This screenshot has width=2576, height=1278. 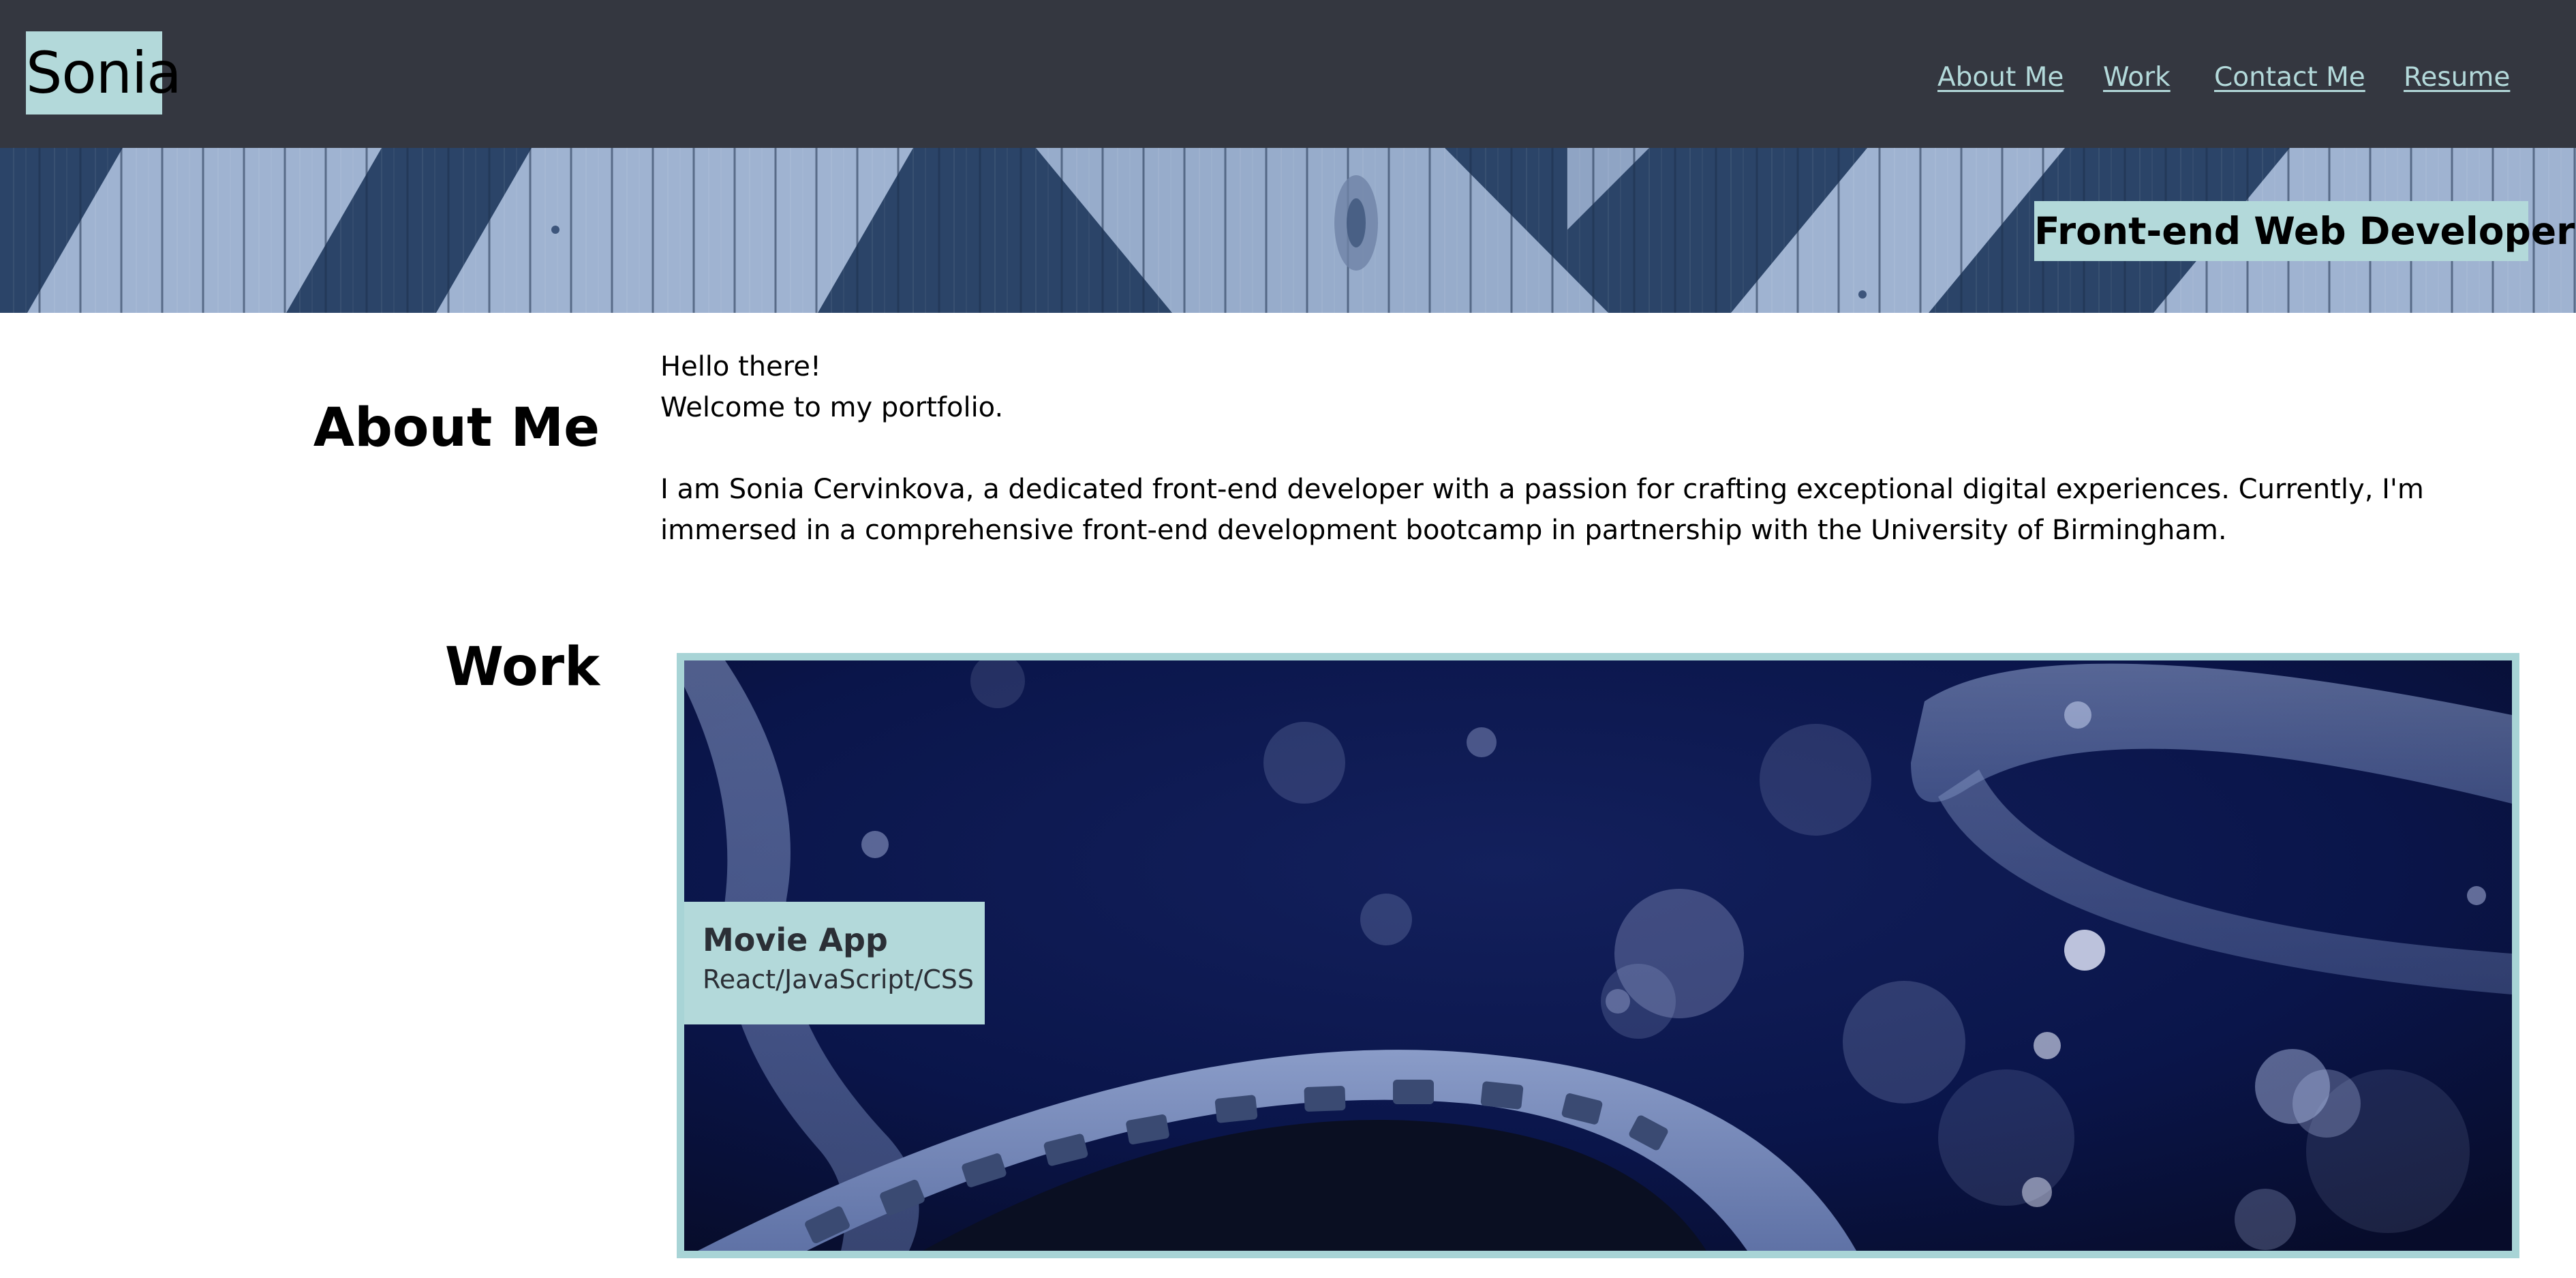 I want to click on nav-link-resume: Resume, so click(x=2457, y=77).